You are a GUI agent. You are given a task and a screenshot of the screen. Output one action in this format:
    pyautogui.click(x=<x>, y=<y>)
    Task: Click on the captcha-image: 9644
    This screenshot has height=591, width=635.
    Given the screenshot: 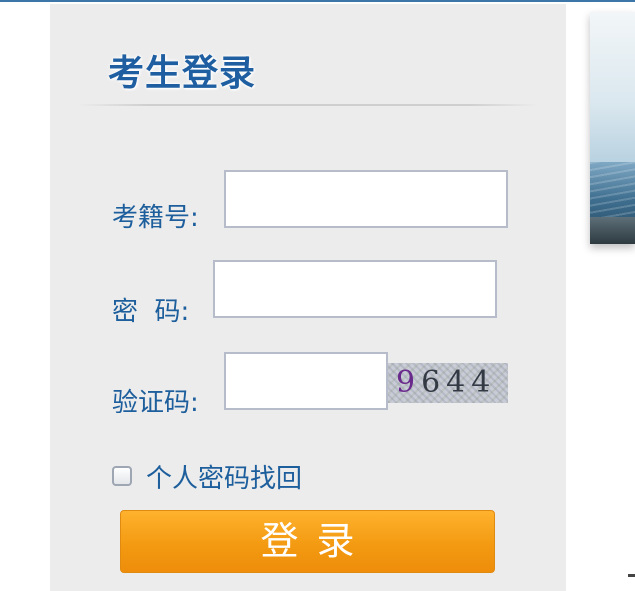 What is the action you would take?
    pyautogui.click(x=448, y=383)
    